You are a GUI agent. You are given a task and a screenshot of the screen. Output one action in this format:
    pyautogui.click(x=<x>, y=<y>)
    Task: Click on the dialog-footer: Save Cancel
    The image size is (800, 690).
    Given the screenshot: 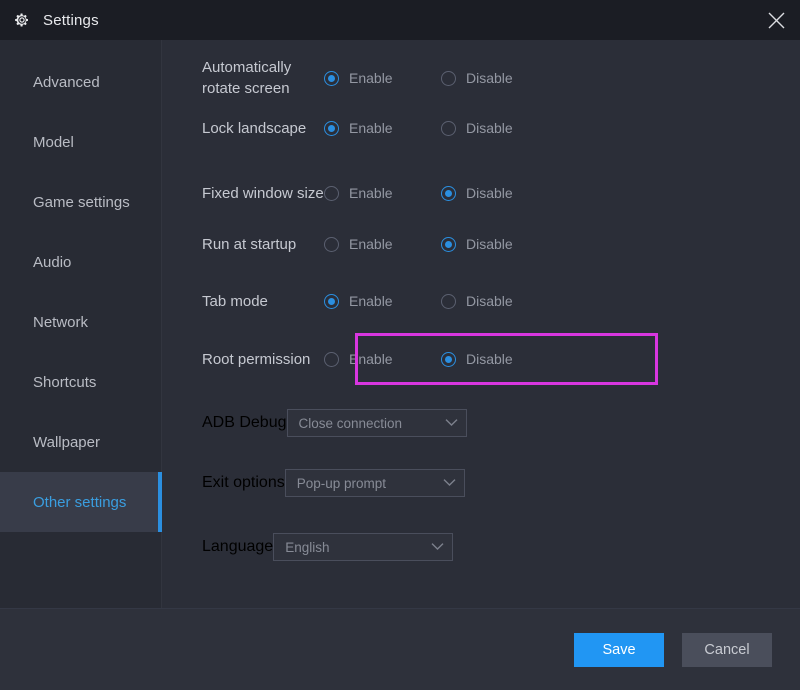 What is the action you would take?
    pyautogui.click(x=400, y=649)
    